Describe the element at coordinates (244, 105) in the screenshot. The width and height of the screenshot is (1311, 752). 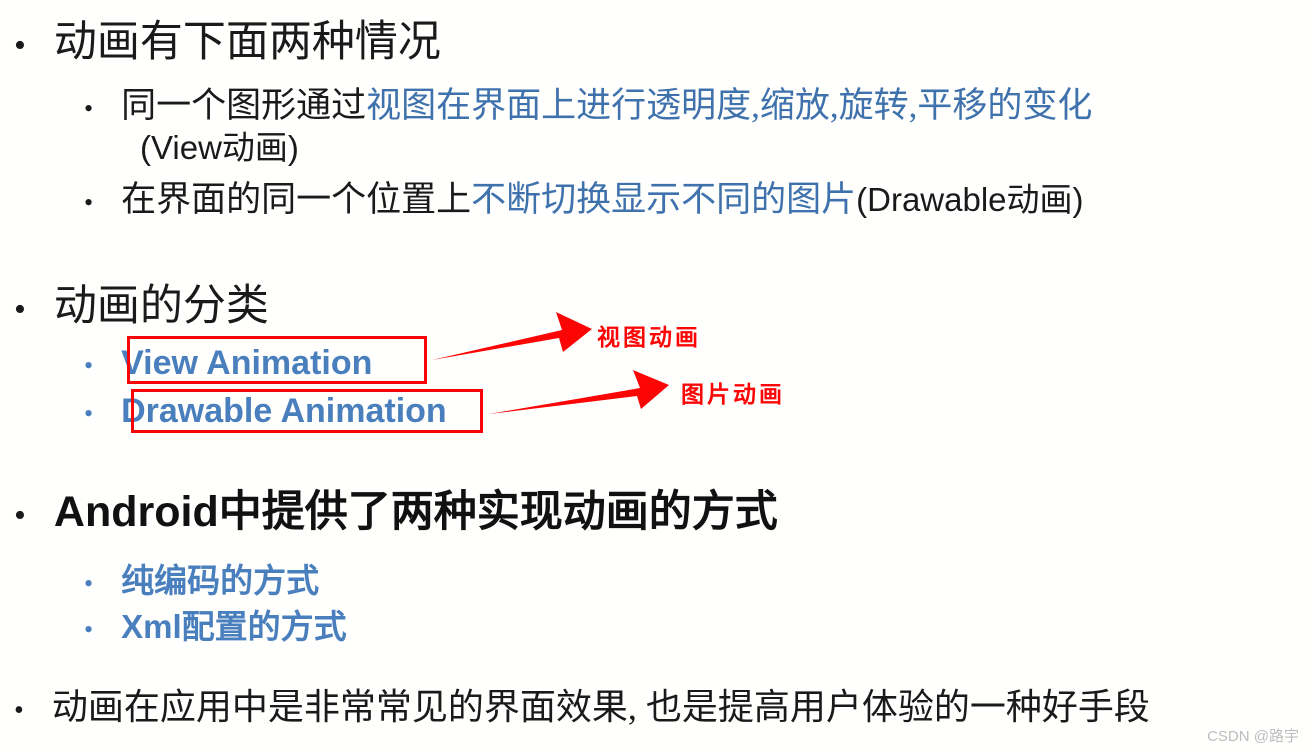
I see `section1-item1-prefix: 同一个图形通过` at that location.